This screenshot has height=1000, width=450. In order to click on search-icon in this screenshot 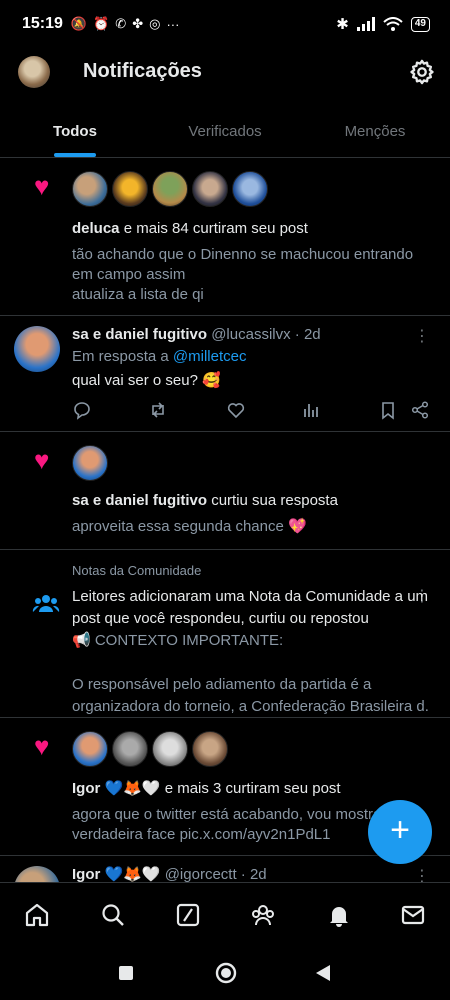, I will do `click(113, 915)`.